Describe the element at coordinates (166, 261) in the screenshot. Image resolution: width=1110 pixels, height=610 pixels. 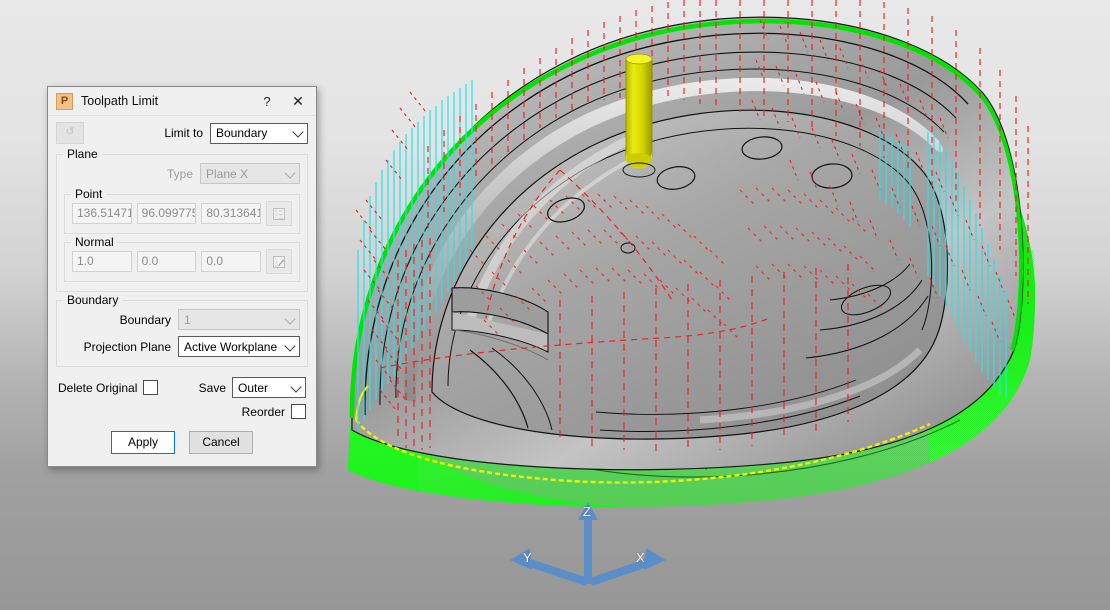
I see `normal-j-input: 0.0` at that location.